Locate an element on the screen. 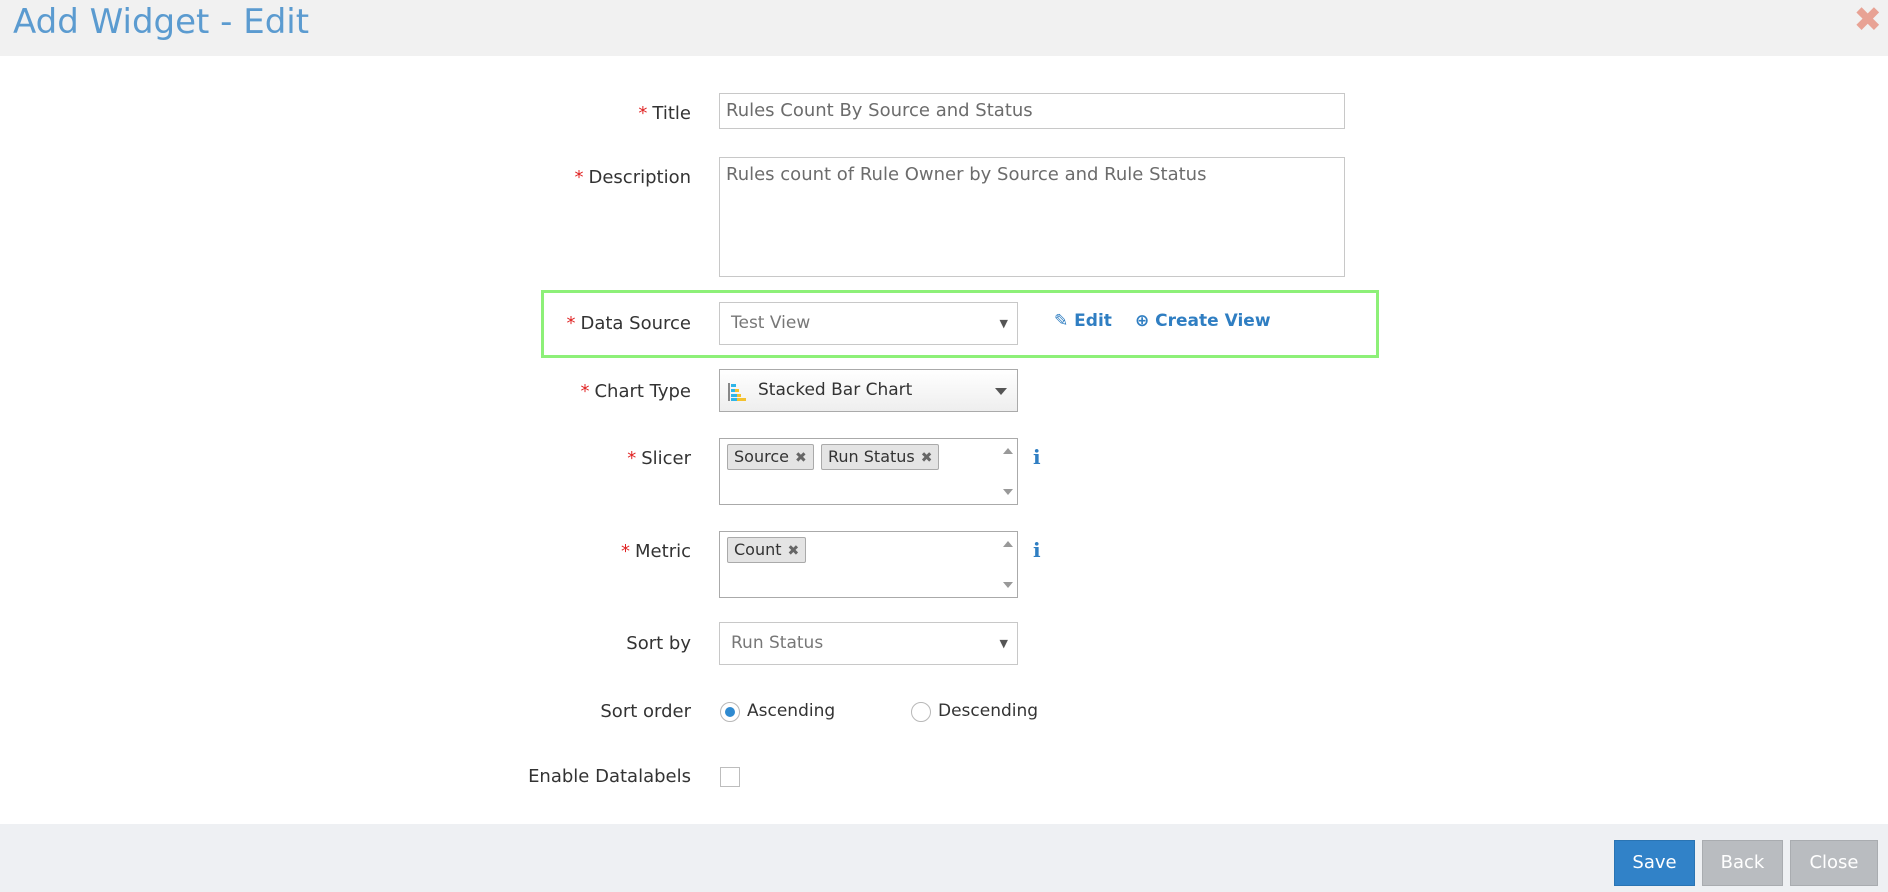 Image resolution: width=1888 pixels, height=892 pixels. datalabels-label: Enable Datalabels is located at coordinates (609, 776).